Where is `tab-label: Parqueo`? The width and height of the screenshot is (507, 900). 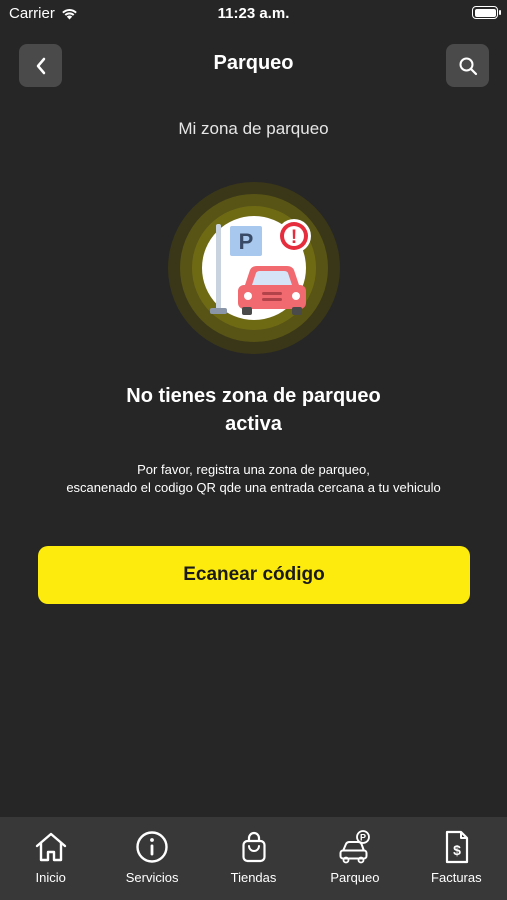
tab-label: Parqueo is located at coordinates (355, 877).